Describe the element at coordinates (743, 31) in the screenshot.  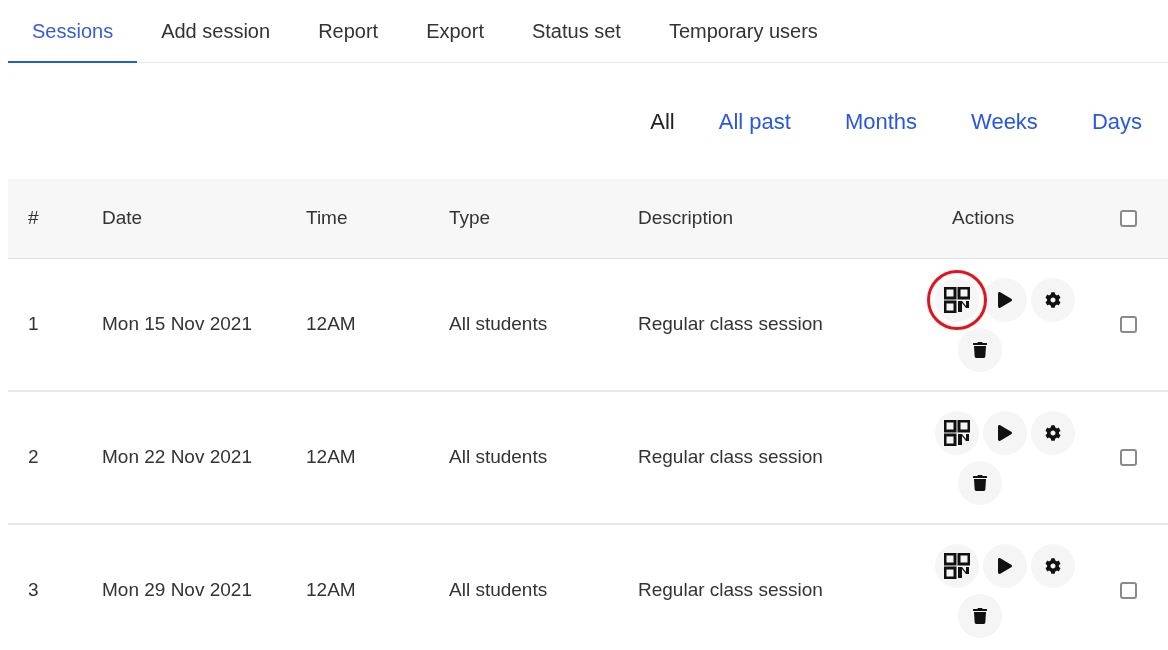
I see `tab: Temporary users` at that location.